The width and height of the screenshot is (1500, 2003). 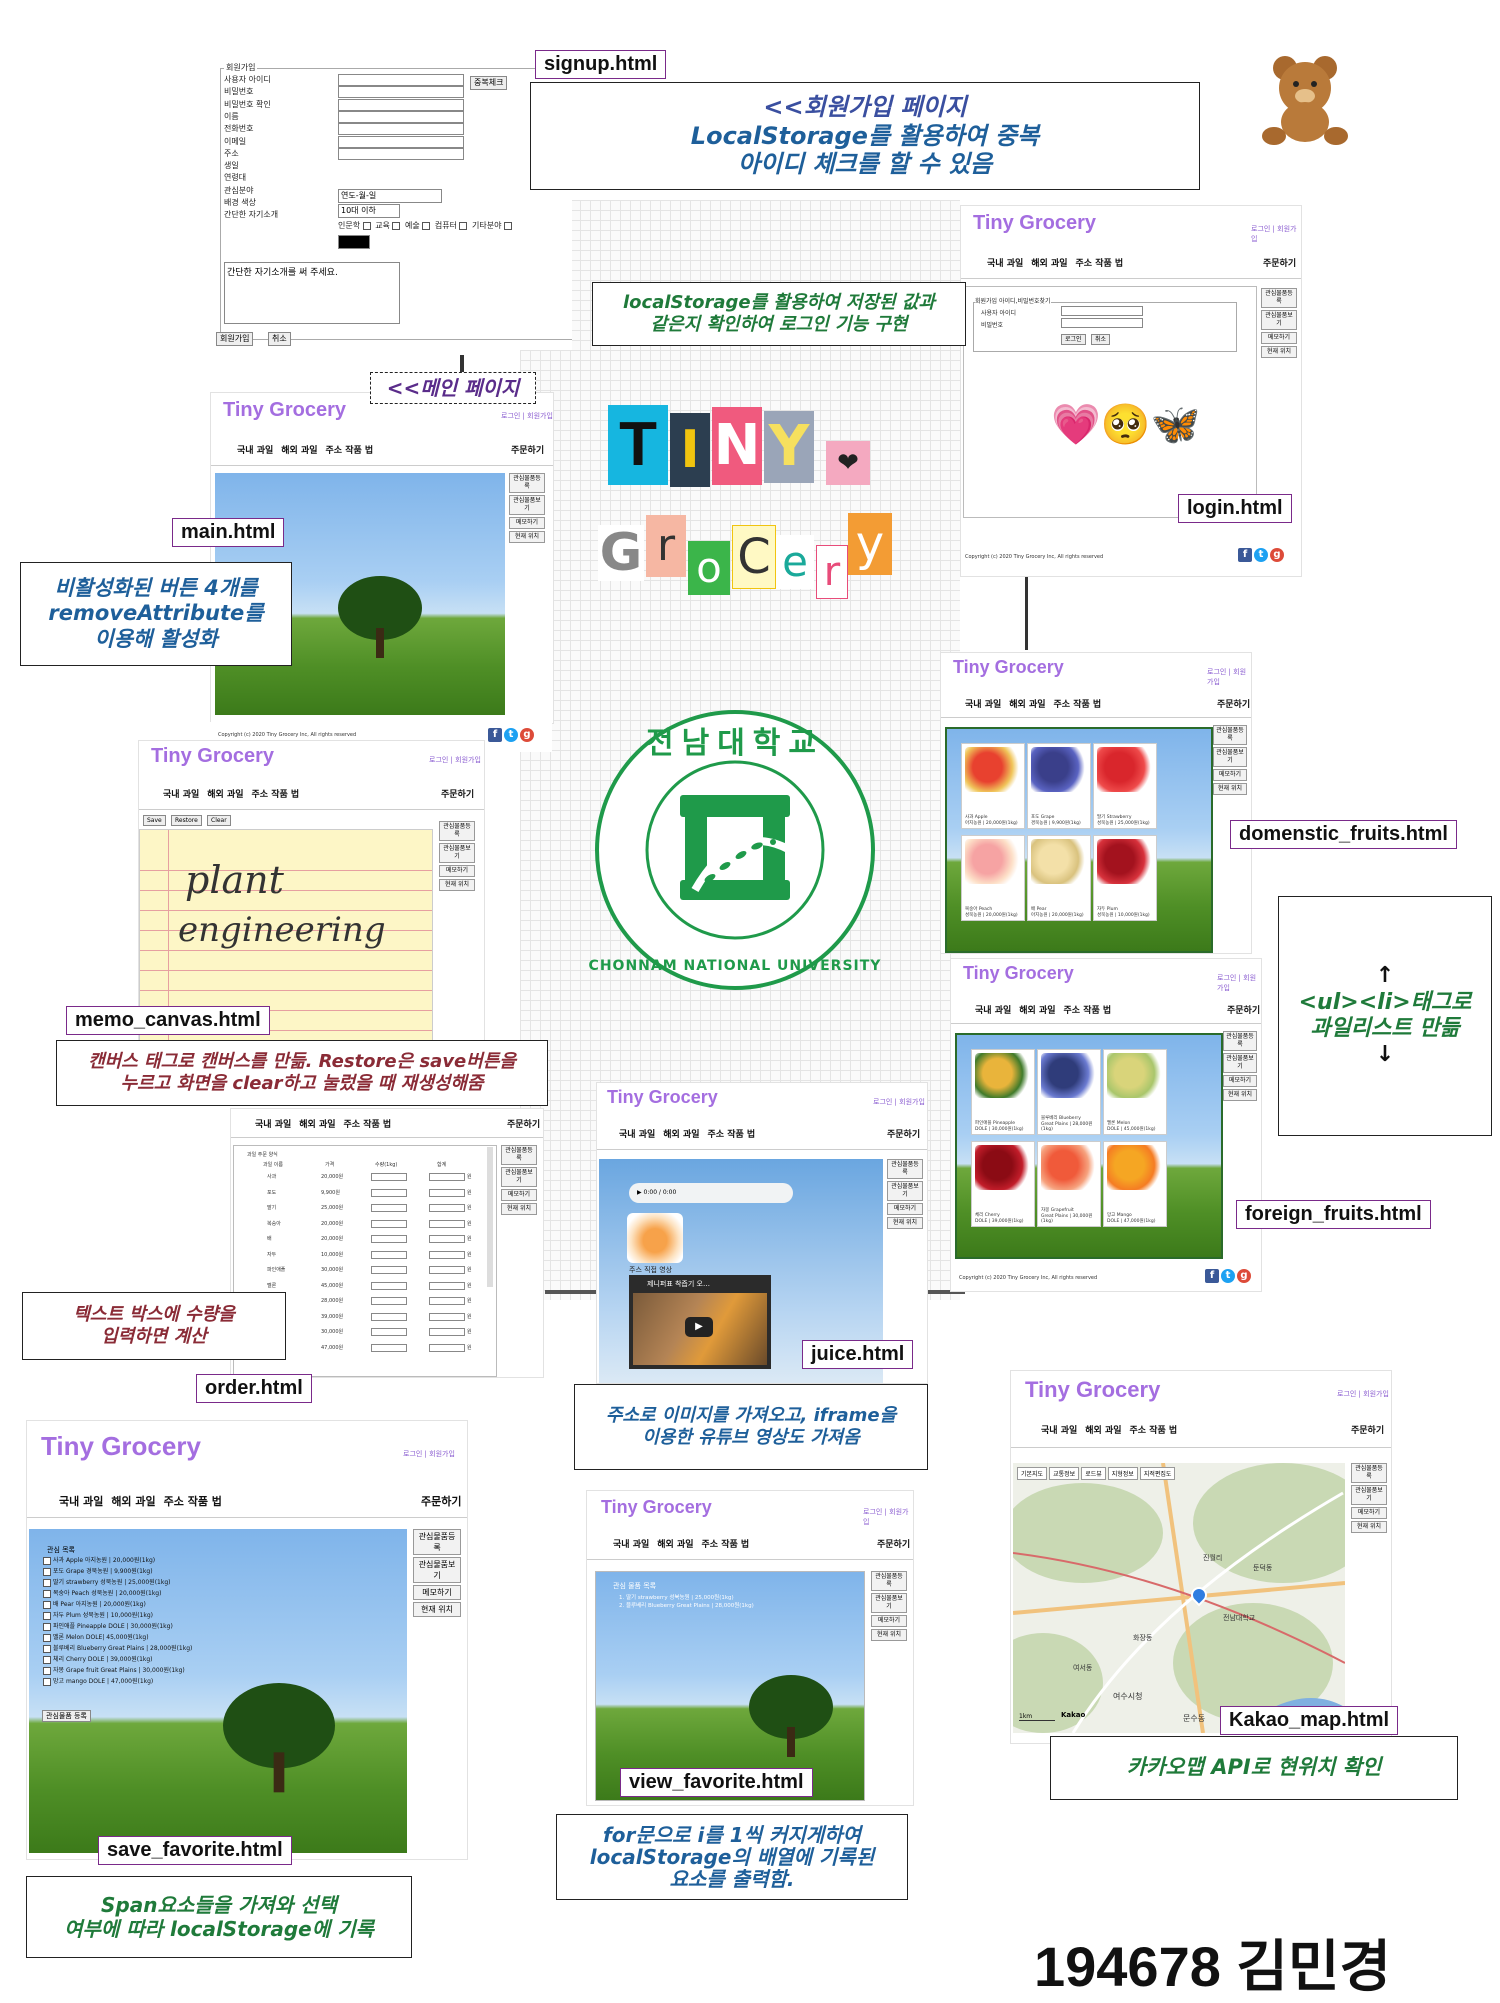 I want to click on favorite-list-item: 배 Pear 아지농원 | 20,000원(1kg), so click(x=117, y=1604).